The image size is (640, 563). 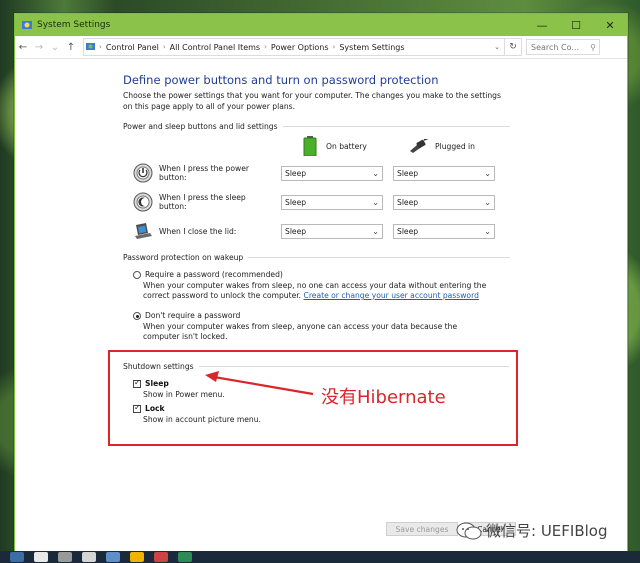 What do you see at coordinates (143, 173) in the screenshot?
I see `power-button-icon` at bounding box center [143, 173].